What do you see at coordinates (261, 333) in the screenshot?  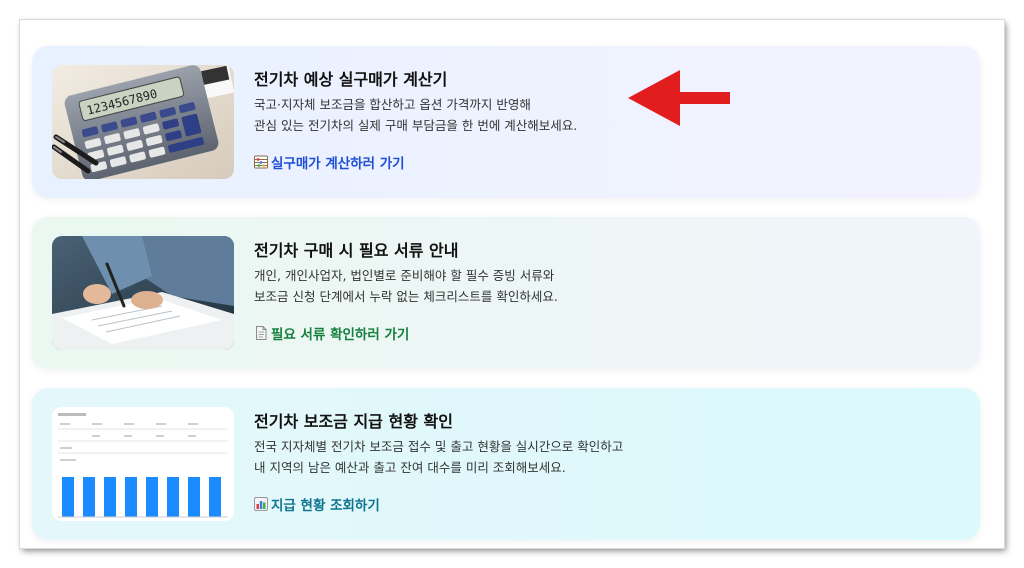 I see `document-icon` at bounding box center [261, 333].